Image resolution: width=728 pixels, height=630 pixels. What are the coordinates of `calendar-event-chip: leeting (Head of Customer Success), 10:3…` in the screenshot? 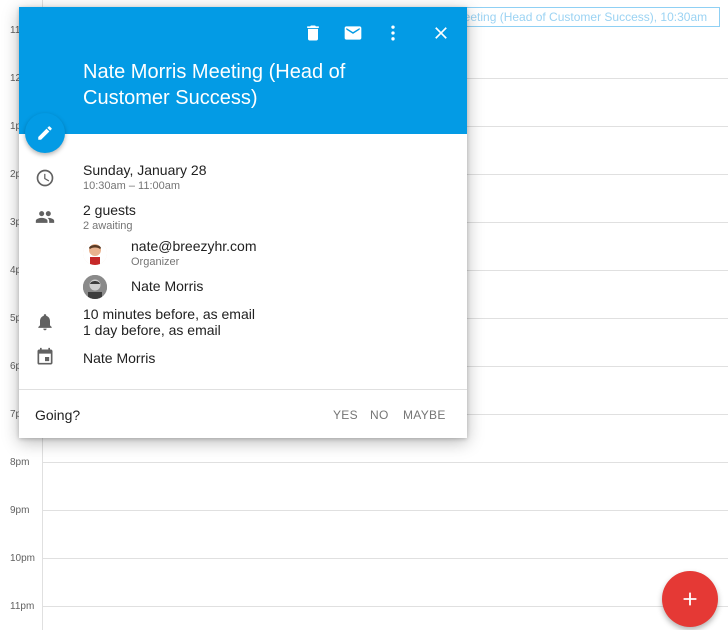 It's located at (583, 17).